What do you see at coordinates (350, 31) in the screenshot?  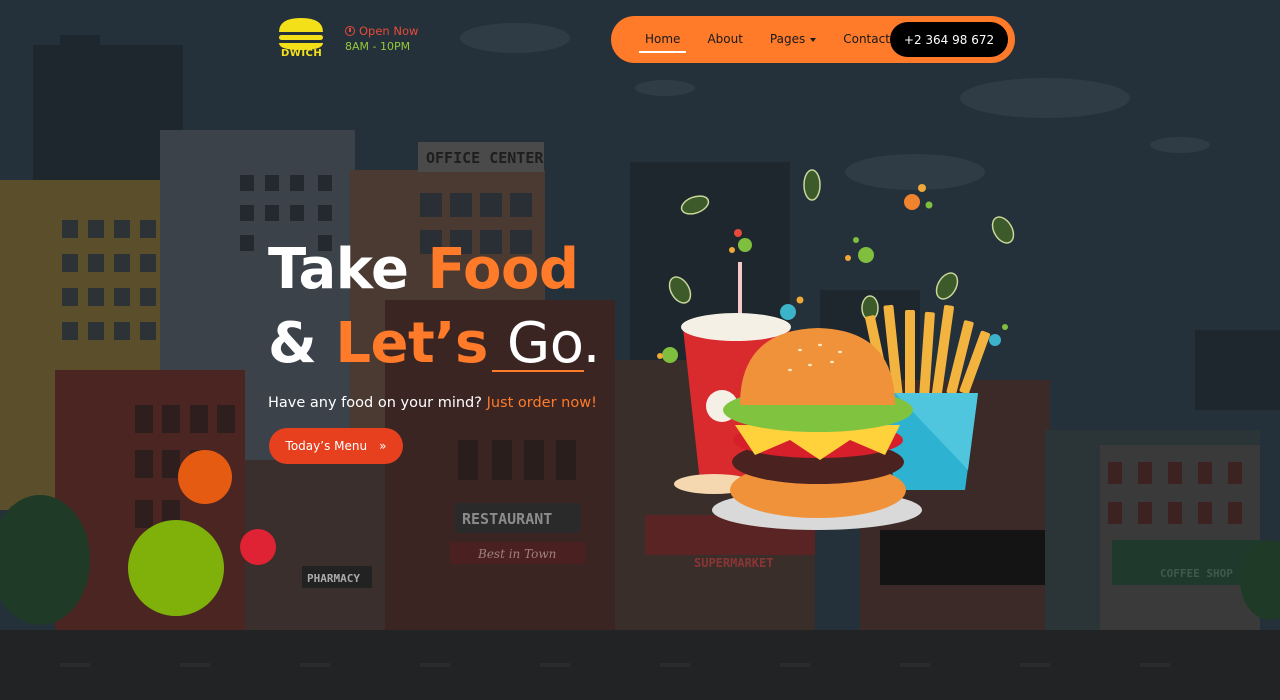 I see `clock-icon` at bounding box center [350, 31].